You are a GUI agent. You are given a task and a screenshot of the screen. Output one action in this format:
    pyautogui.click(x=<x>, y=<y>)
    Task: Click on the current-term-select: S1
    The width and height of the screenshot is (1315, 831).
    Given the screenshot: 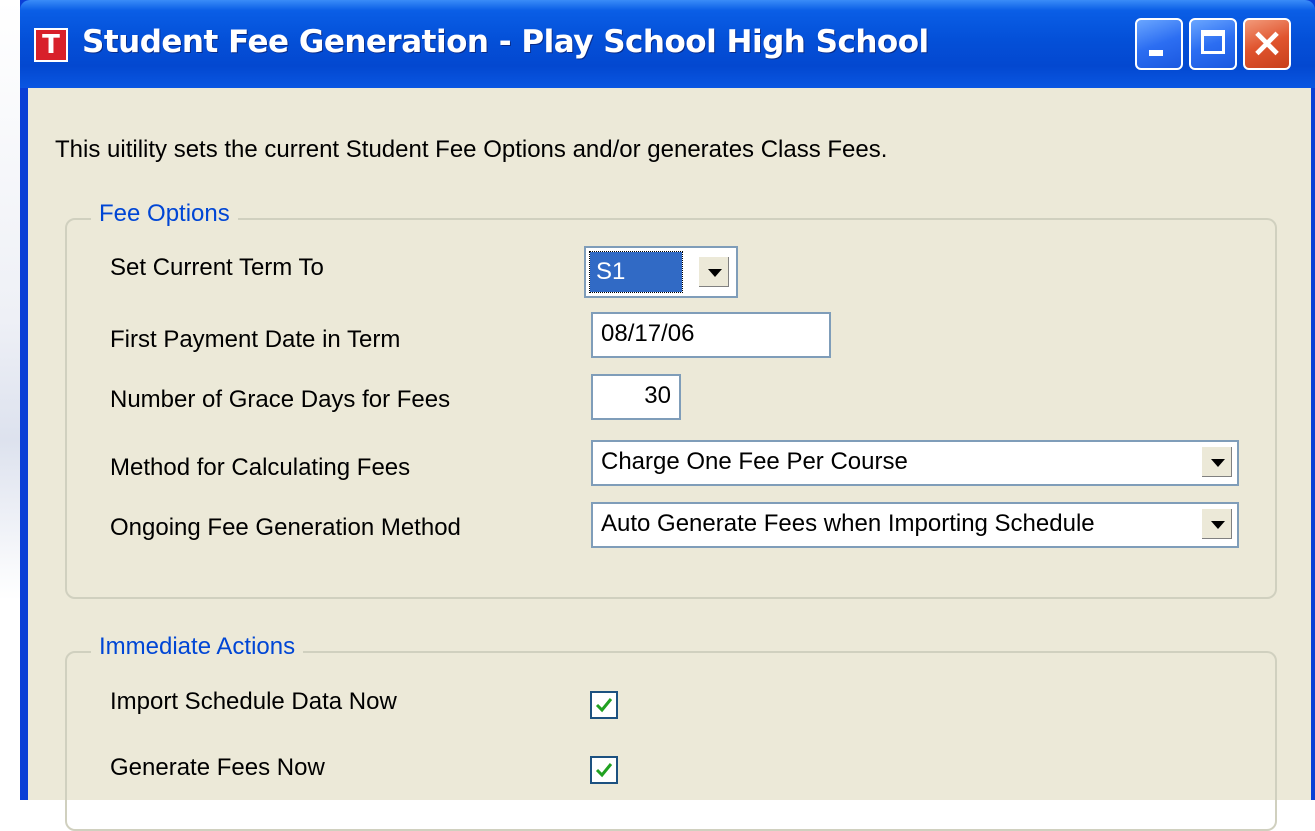 What is the action you would take?
    pyautogui.click(x=661, y=272)
    